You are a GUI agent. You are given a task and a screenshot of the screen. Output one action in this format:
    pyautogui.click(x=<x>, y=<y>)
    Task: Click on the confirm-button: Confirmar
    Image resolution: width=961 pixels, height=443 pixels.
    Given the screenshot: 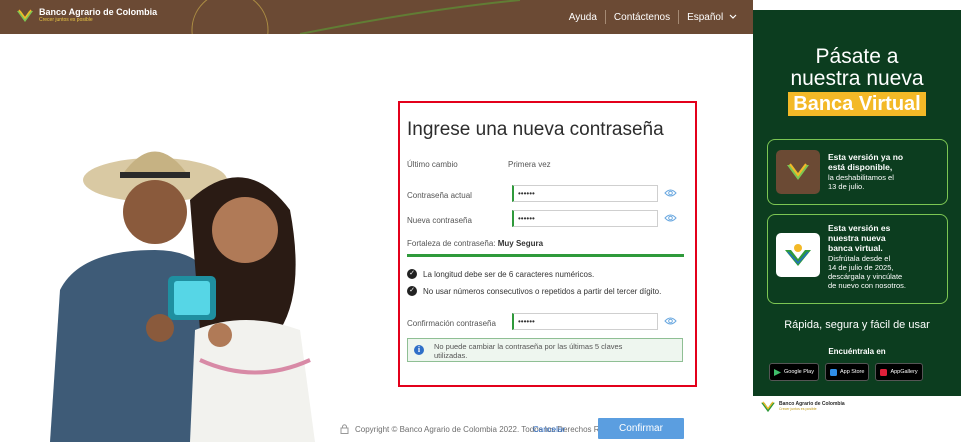 What is the action you would take?
    pyautogui.click(x=641, y=428)
    